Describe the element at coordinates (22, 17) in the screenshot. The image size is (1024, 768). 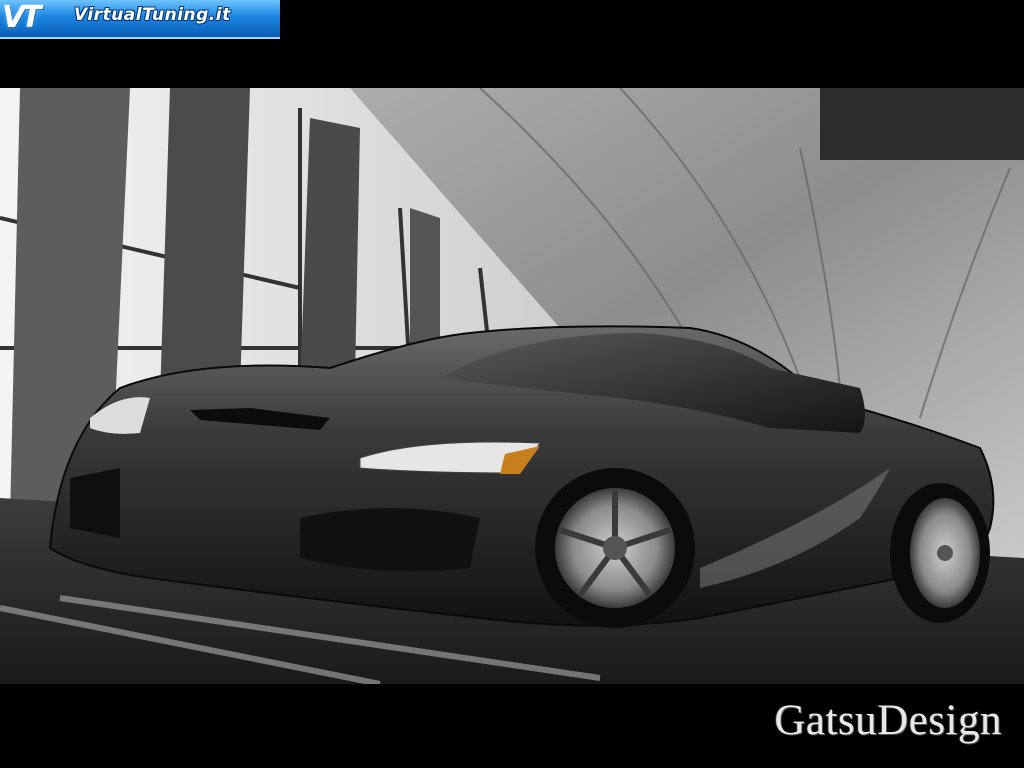
I see `logo-mark-icon: VT` at that location.